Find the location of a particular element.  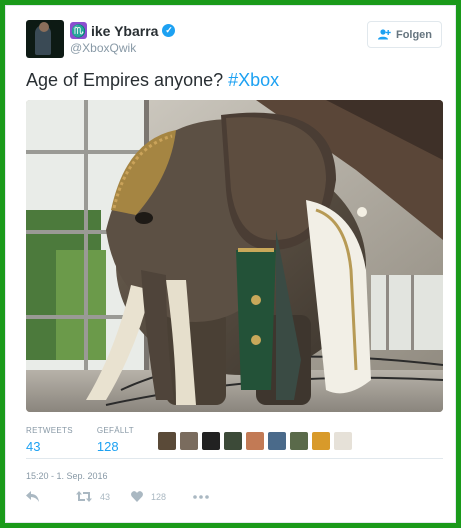

likers-row is located at coordinates (255, 441).